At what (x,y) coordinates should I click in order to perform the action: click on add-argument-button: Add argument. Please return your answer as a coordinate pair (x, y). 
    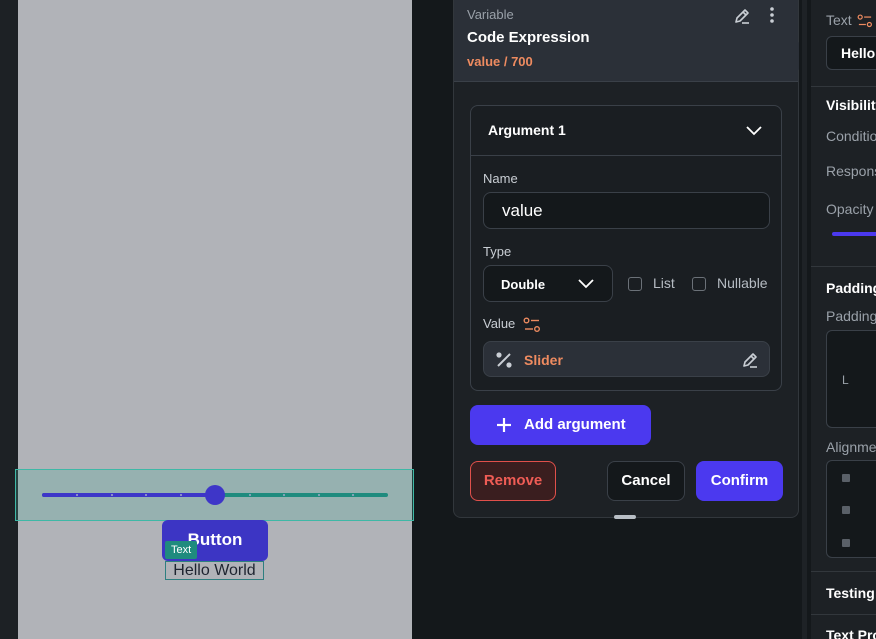
    Looking at the image, I should click on (560, 425).